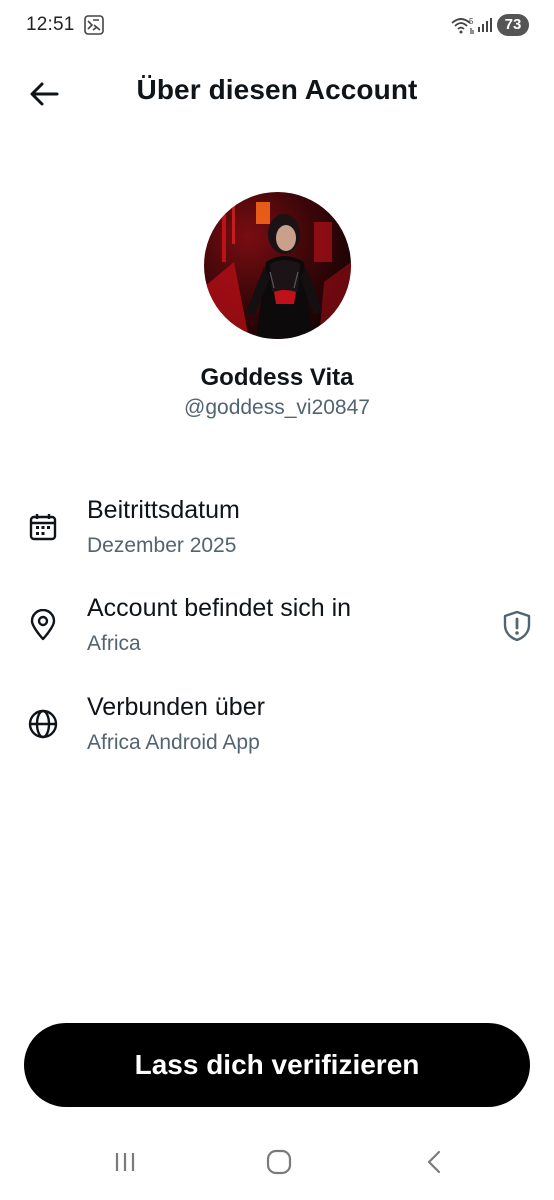 The width and height of the screenshot is (554, 1200). What do you see at coordinates (517, 626) in the screenshot?
I see `shield-alert-icon` at bounding box center [517, 626].